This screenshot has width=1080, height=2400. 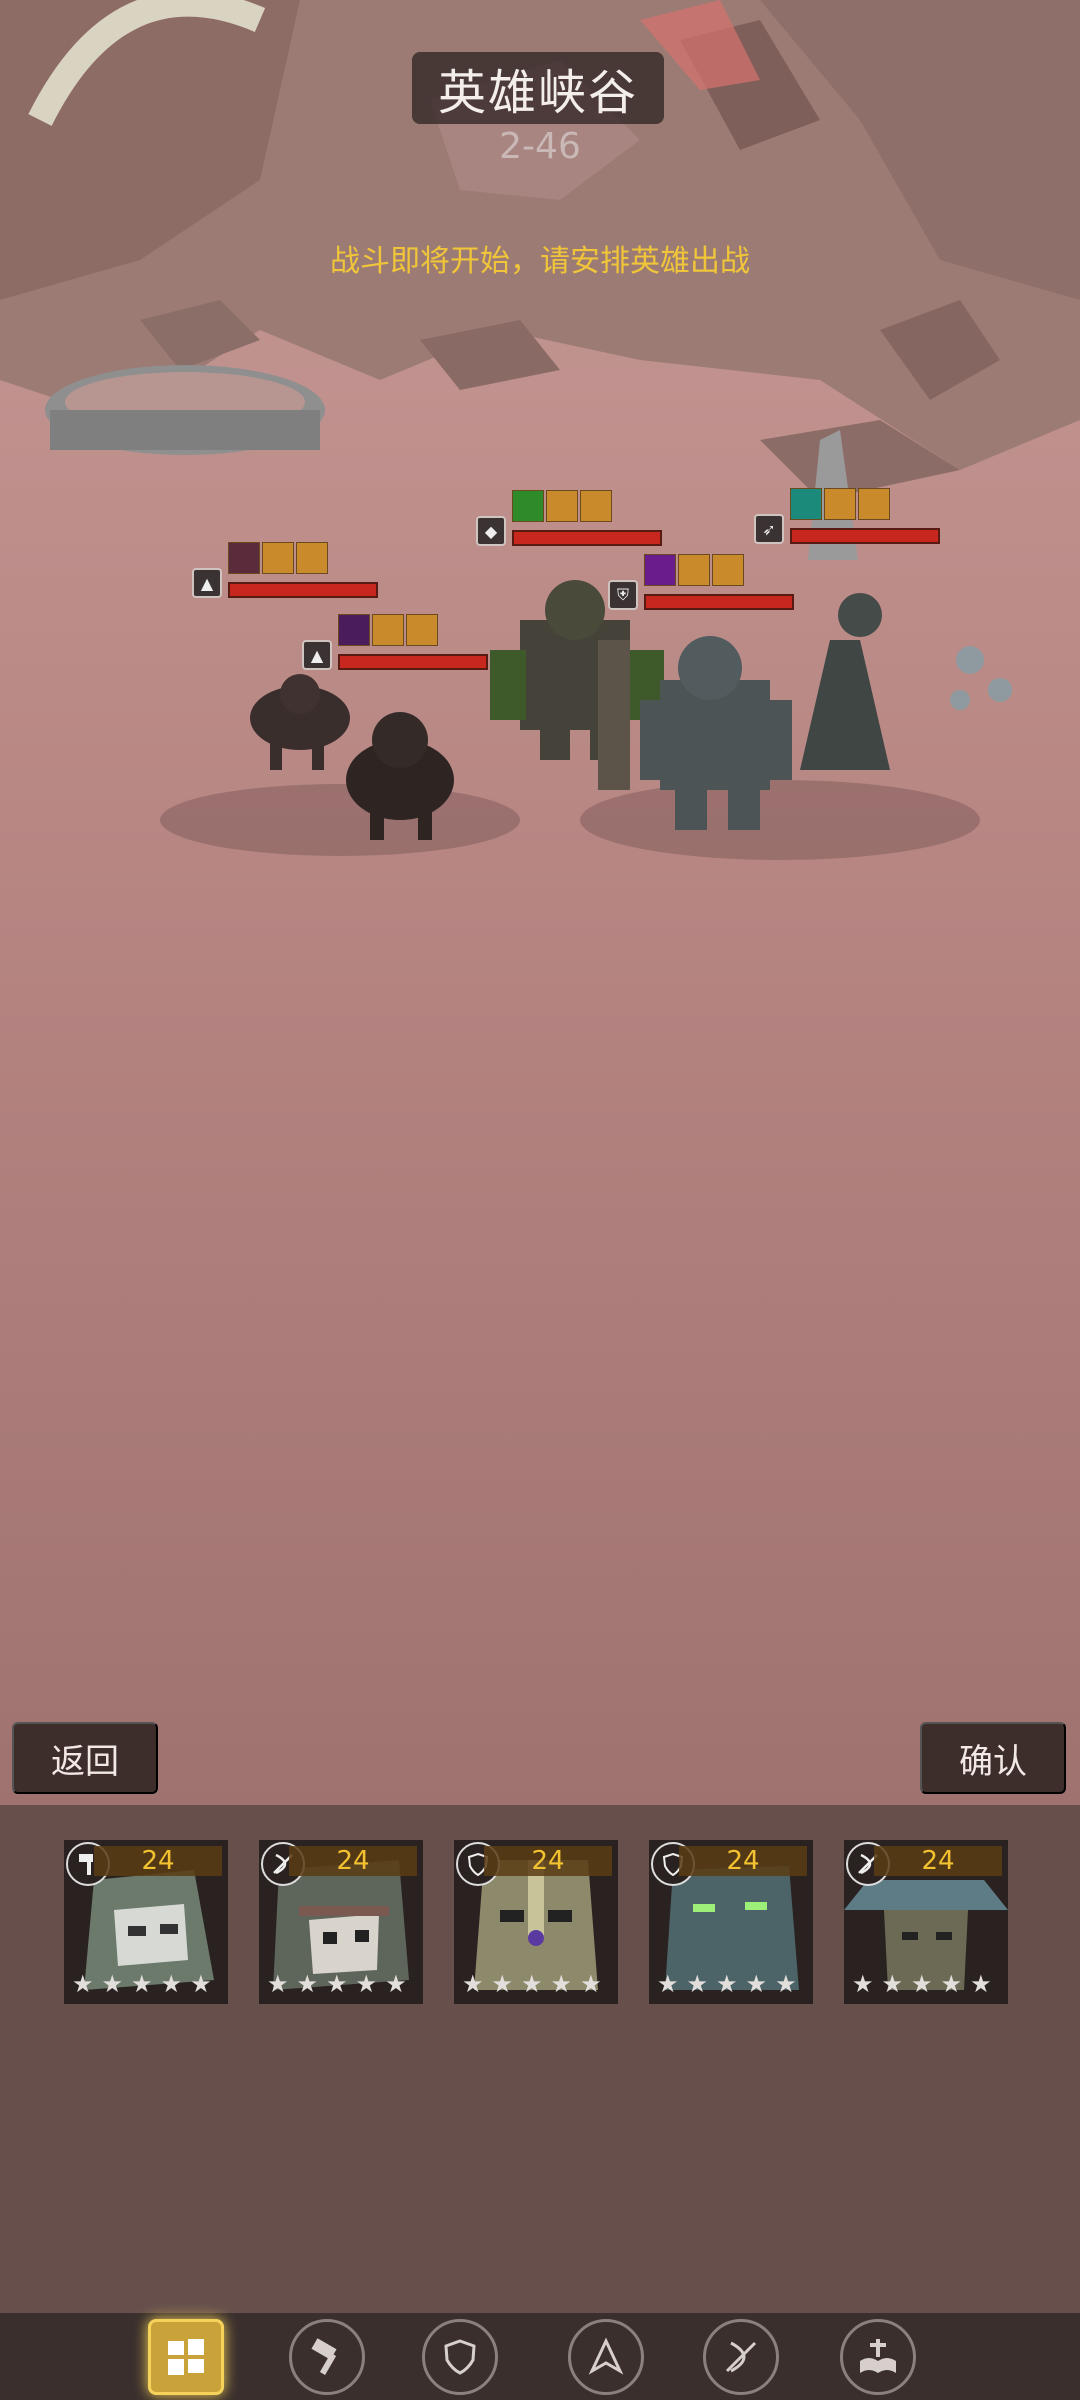 I want to click on enemy-treant, so click(x=614, y=715).